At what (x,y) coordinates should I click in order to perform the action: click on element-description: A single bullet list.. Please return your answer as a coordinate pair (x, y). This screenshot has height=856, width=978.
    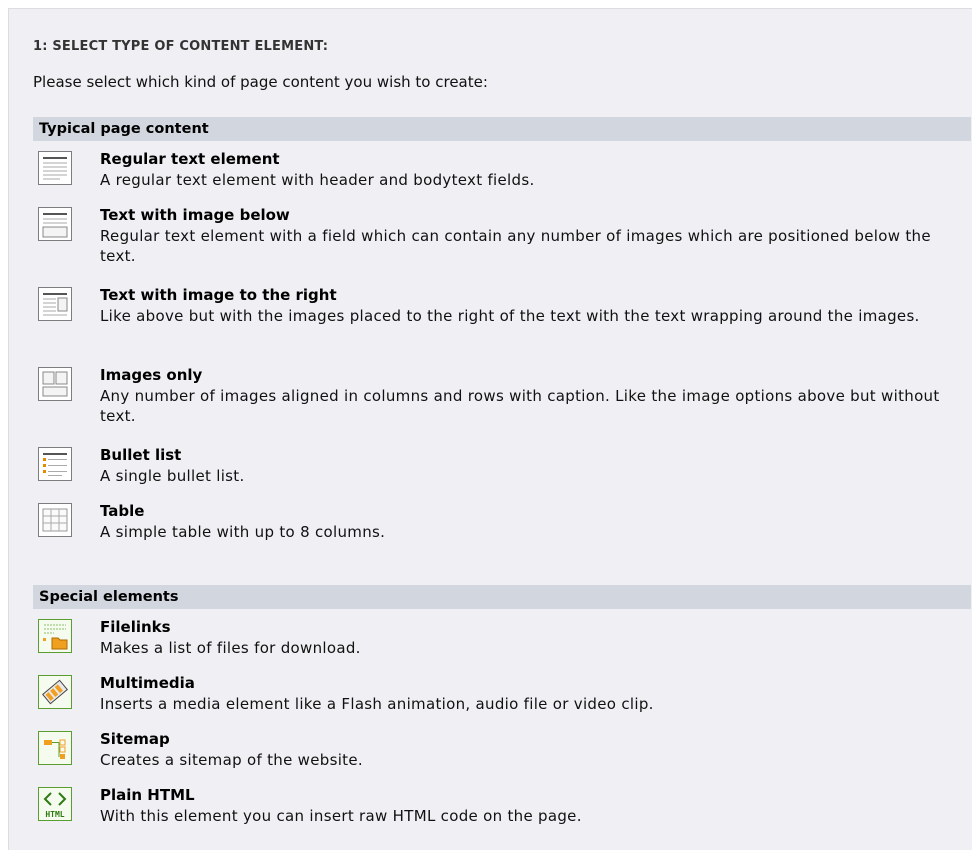
    Looking at the image, I should click on (172, 476).